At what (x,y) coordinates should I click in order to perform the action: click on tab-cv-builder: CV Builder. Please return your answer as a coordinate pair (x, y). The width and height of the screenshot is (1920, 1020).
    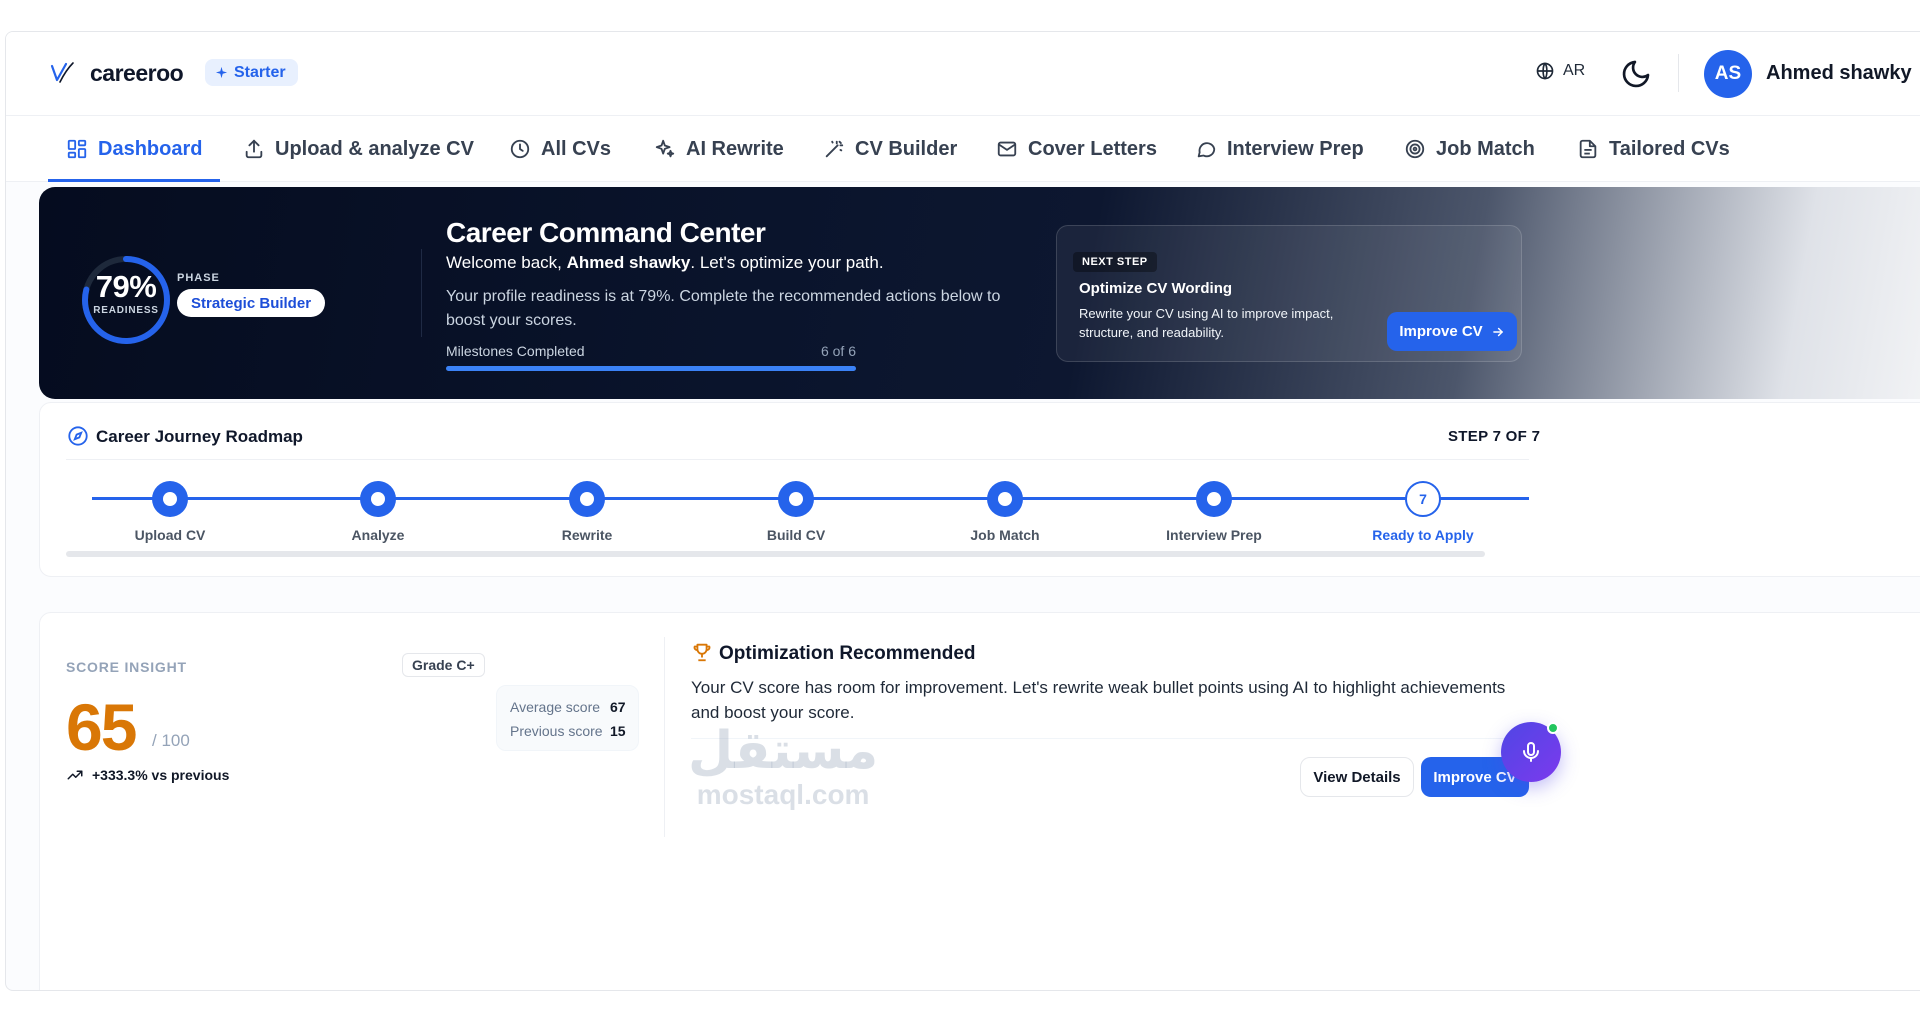
    Looking at the image, I should click on (890, 149).